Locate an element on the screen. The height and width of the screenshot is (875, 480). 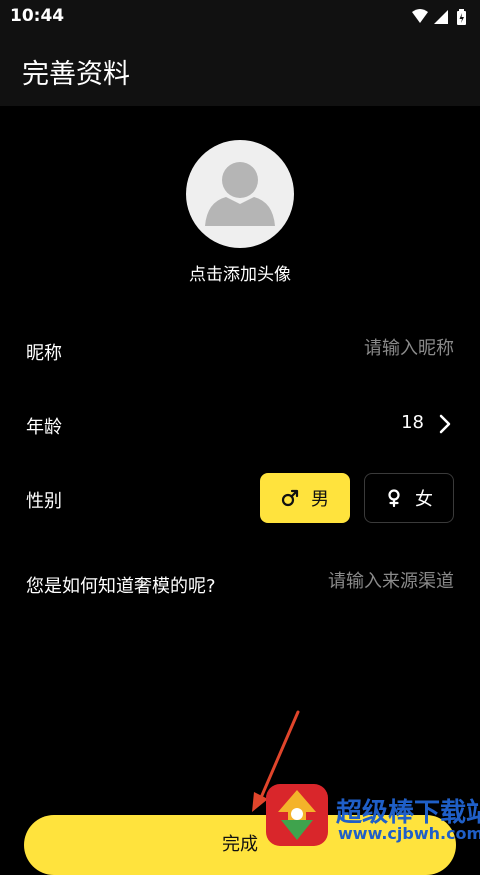
age-value: 18 is located at coordinates (412, 422).